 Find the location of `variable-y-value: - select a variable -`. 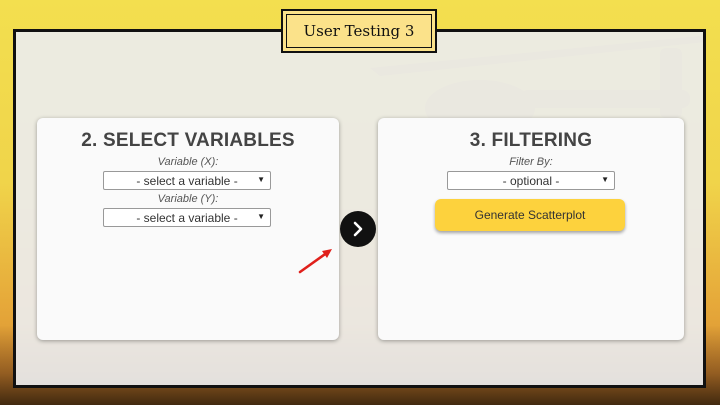

variable-y-value: - select a variable - is located at coordinates (187, 217).